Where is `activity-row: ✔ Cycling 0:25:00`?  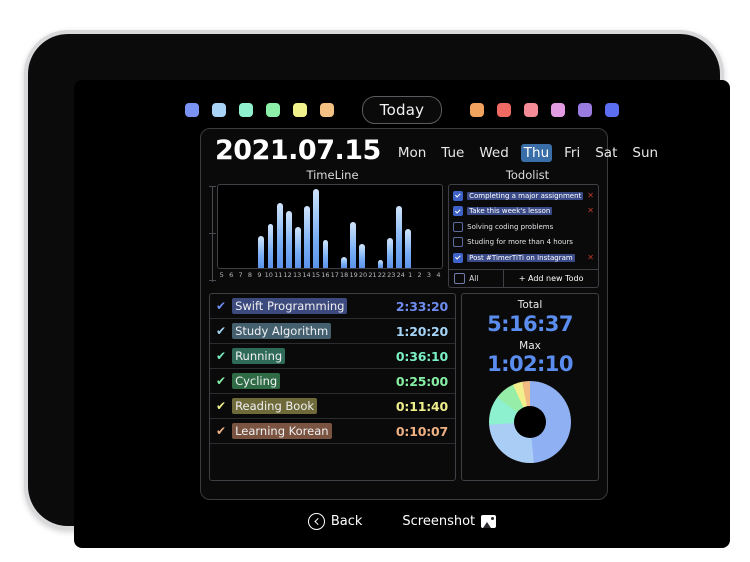
activity-row: ✔ Cycling 0:25:00 is located at coordinates (332, 381).